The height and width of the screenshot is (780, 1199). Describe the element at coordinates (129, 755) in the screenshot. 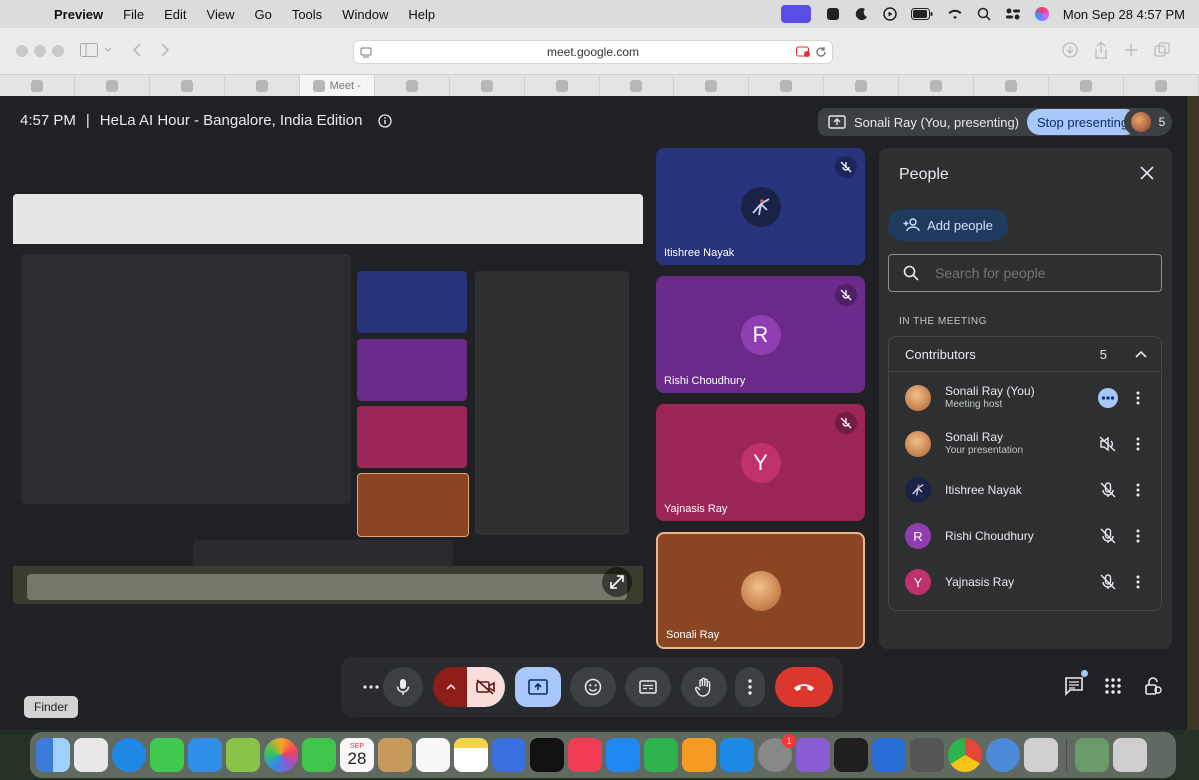

I see `dock-icon-safari` at that location.